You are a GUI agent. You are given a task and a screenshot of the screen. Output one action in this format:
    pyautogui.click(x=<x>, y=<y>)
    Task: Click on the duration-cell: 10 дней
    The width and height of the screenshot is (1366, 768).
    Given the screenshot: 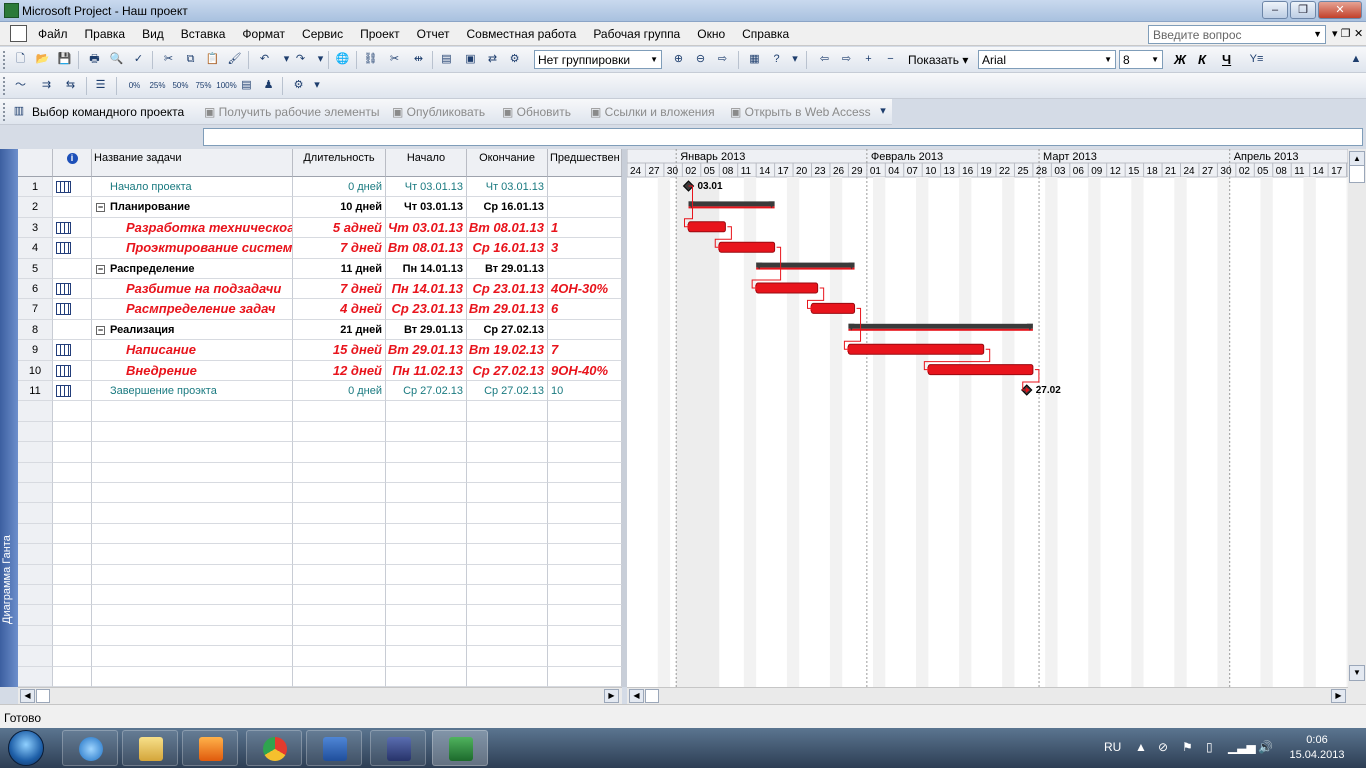 What is the action you would take?
    pyautogui.click(x=339, y=207)
    